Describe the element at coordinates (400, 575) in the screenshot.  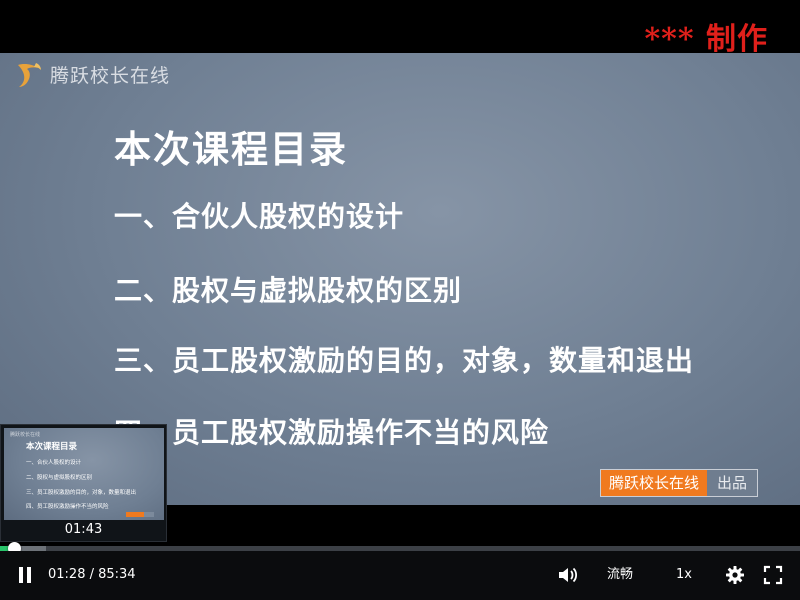
I see `control-bar: 01:28 / 85:34 流畅 1x` at that location.